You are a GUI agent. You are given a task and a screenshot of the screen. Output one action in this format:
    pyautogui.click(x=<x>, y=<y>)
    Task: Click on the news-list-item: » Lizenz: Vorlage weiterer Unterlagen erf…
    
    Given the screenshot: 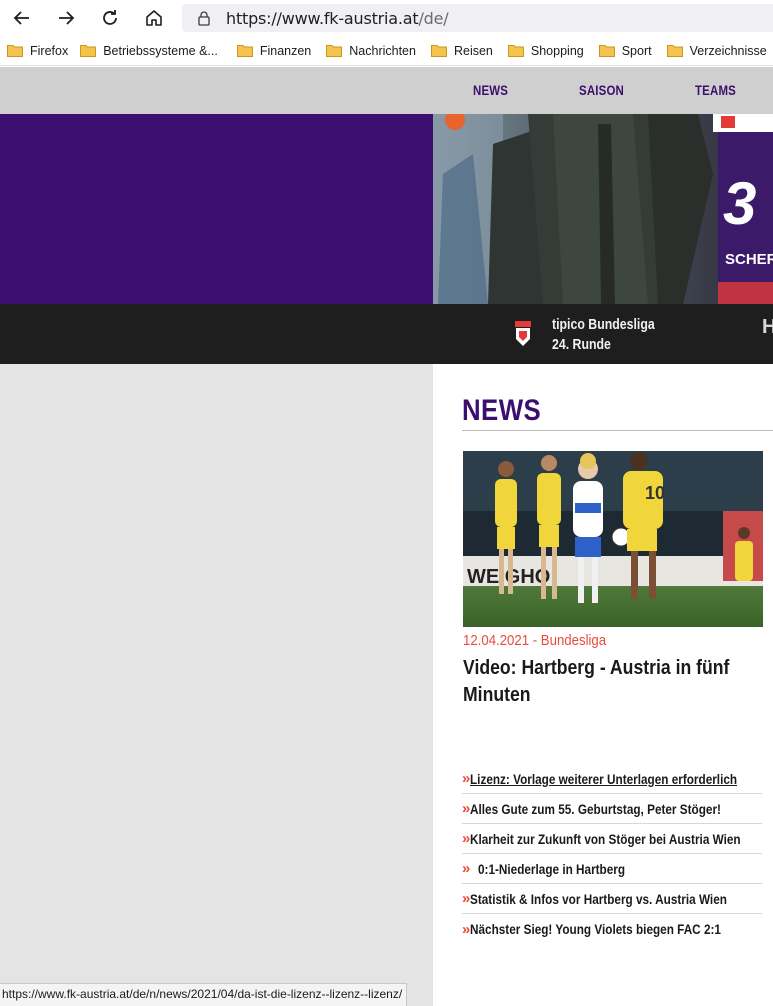 What is the action you would take?
    pyautogui.click(x=612, y=779)
    